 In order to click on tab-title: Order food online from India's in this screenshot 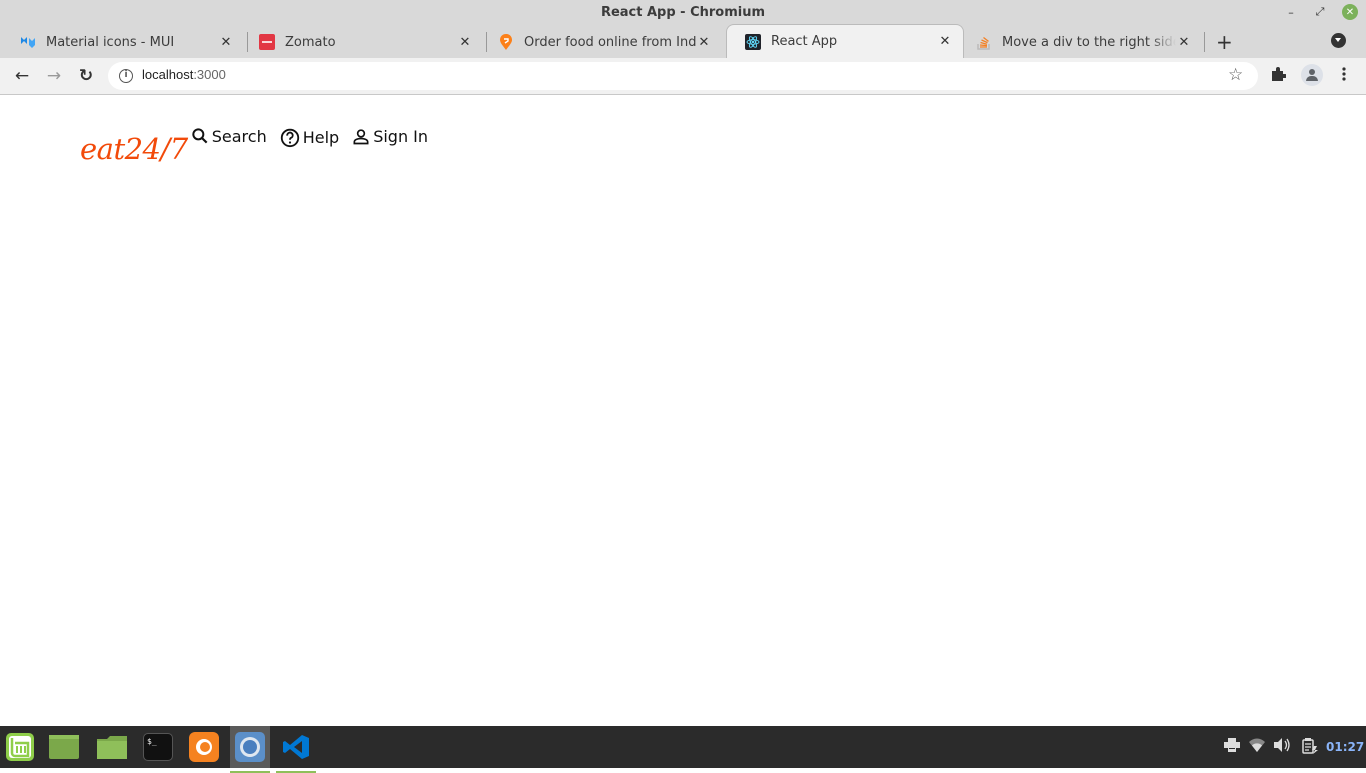, I will do `click(610, 42)`.